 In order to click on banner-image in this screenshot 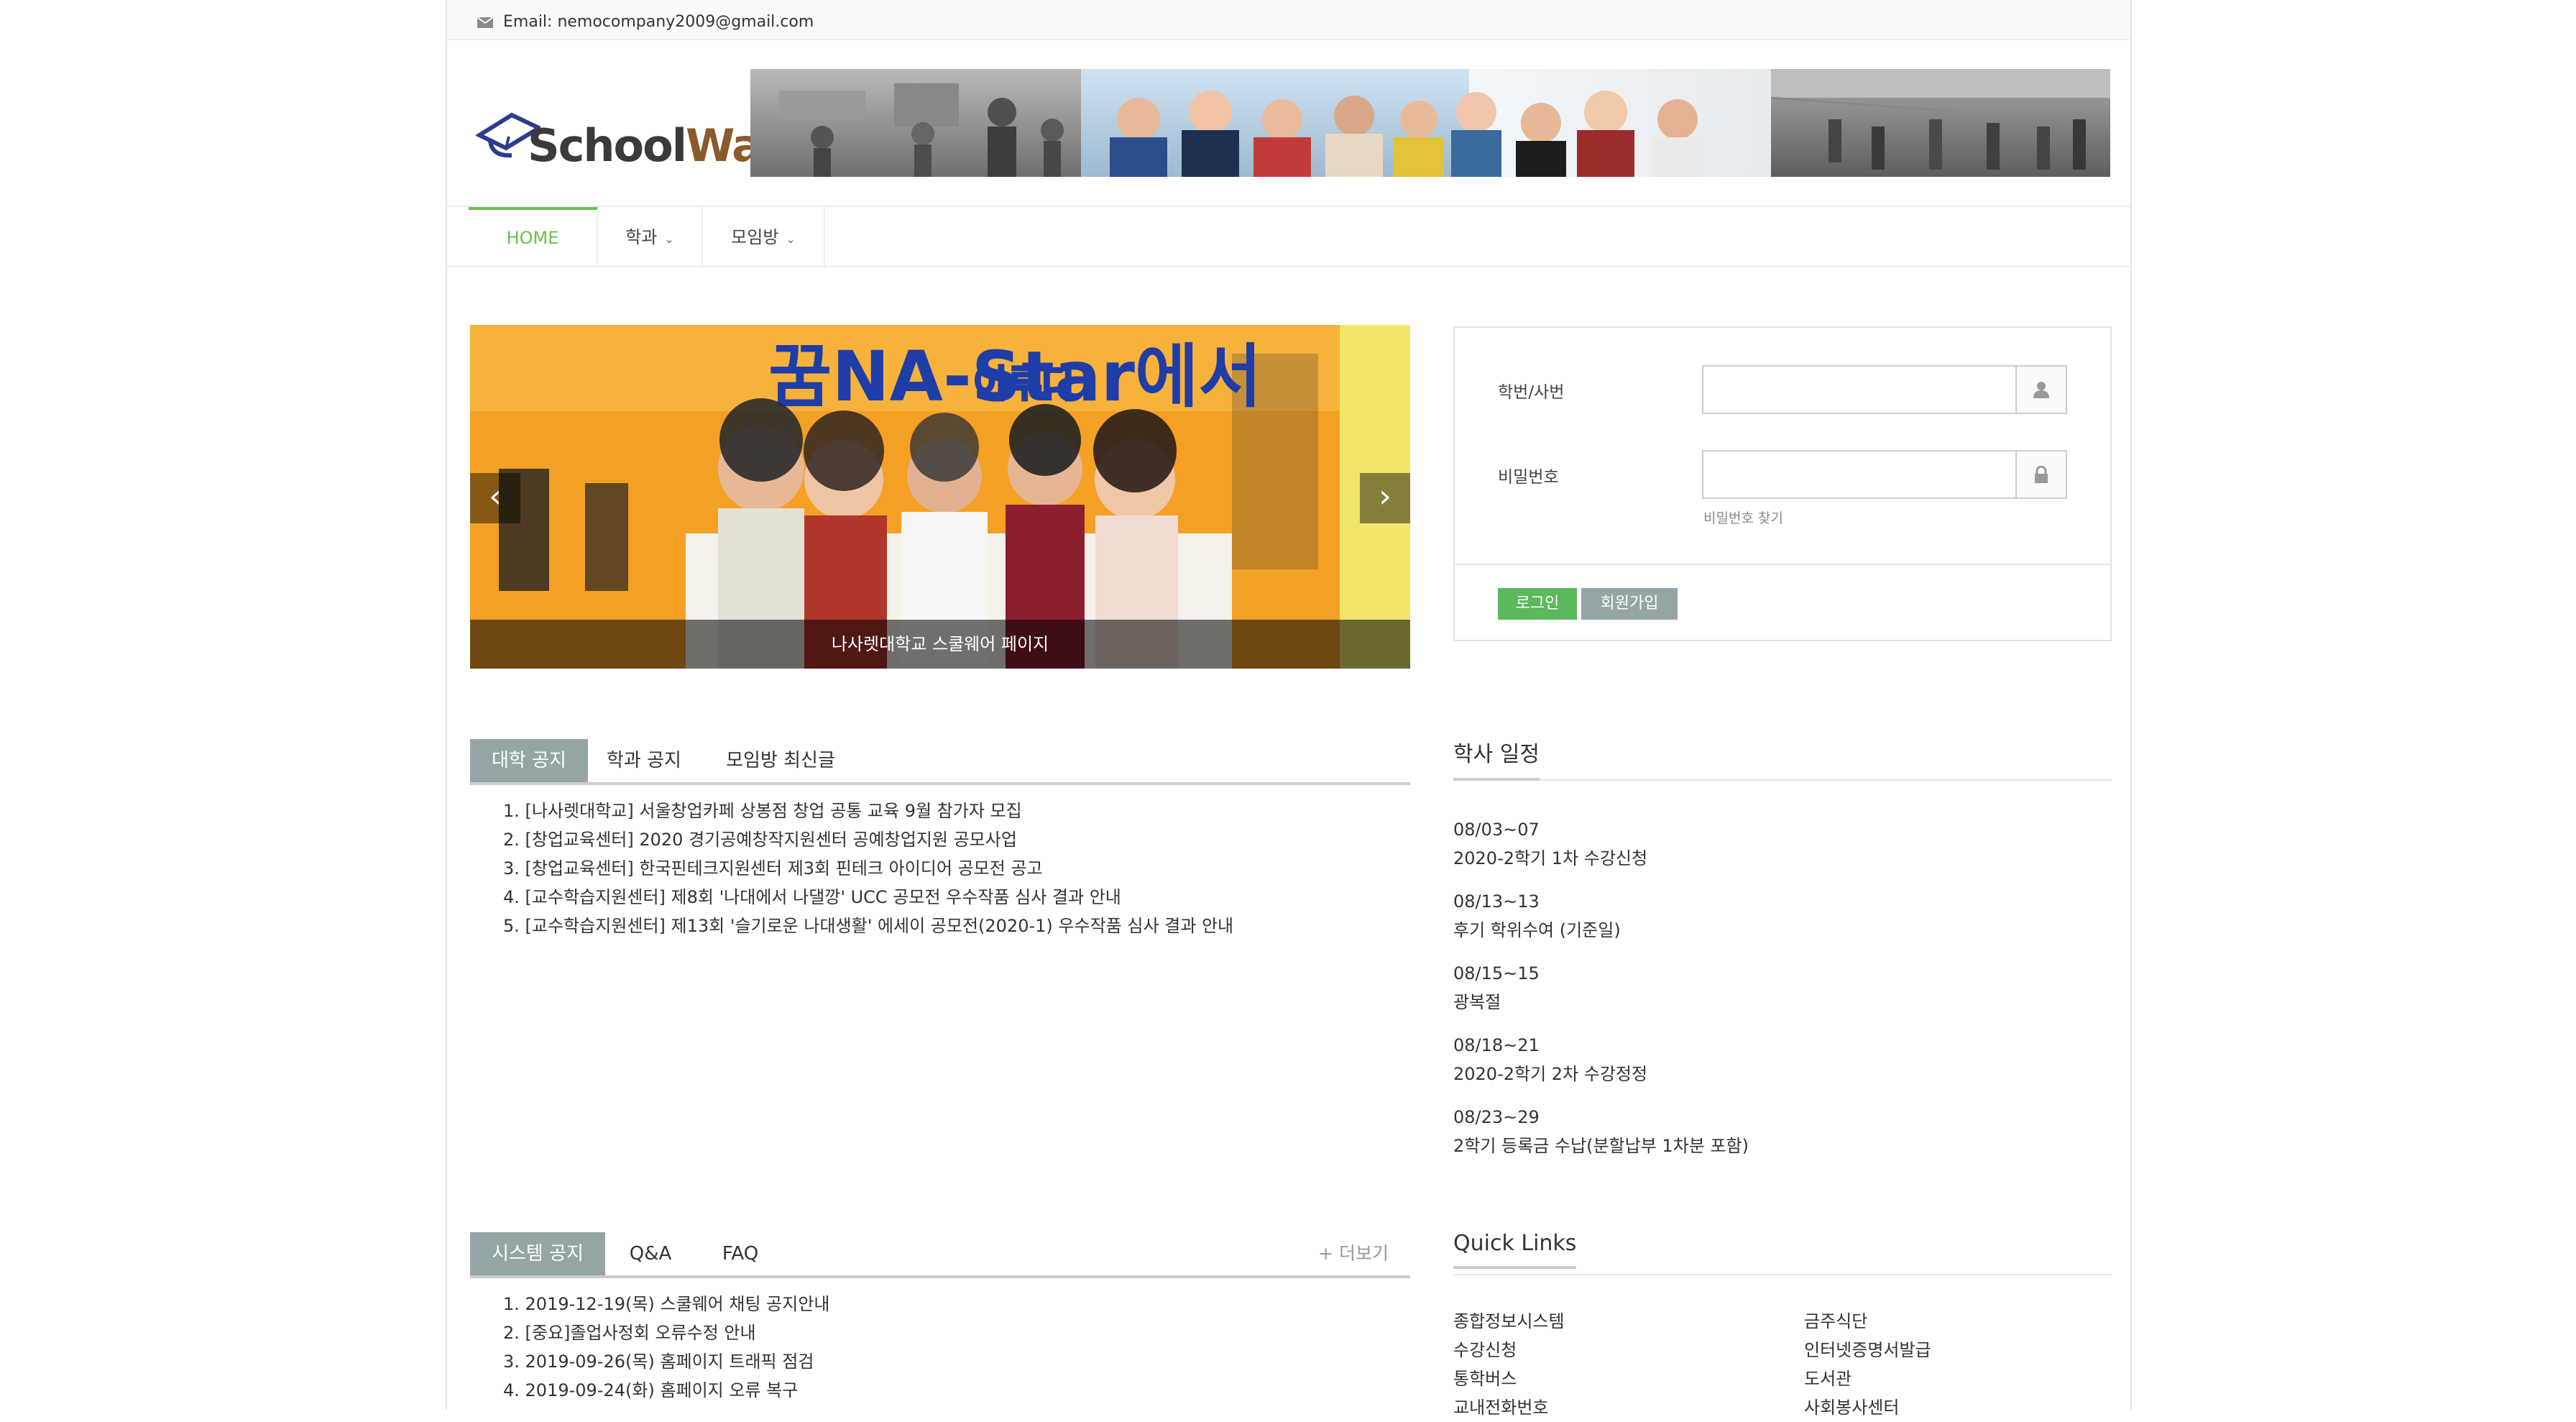, I will do `click(1430, 123)`.